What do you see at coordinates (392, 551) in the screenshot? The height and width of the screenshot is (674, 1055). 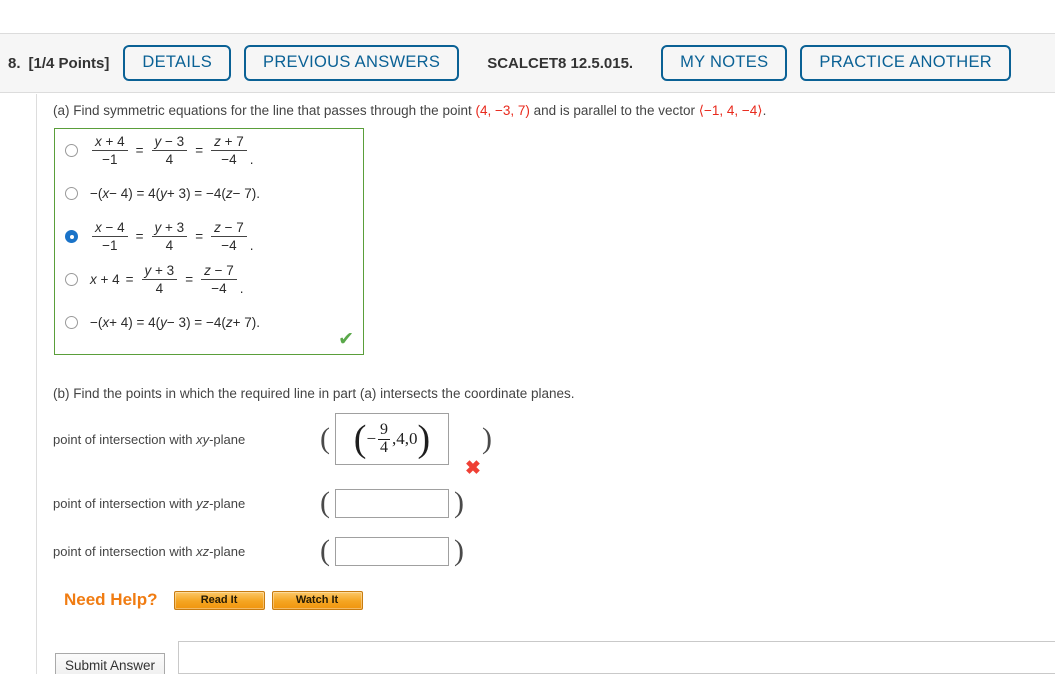 I see `answer-input-xz` at bounding box center [392, 551].